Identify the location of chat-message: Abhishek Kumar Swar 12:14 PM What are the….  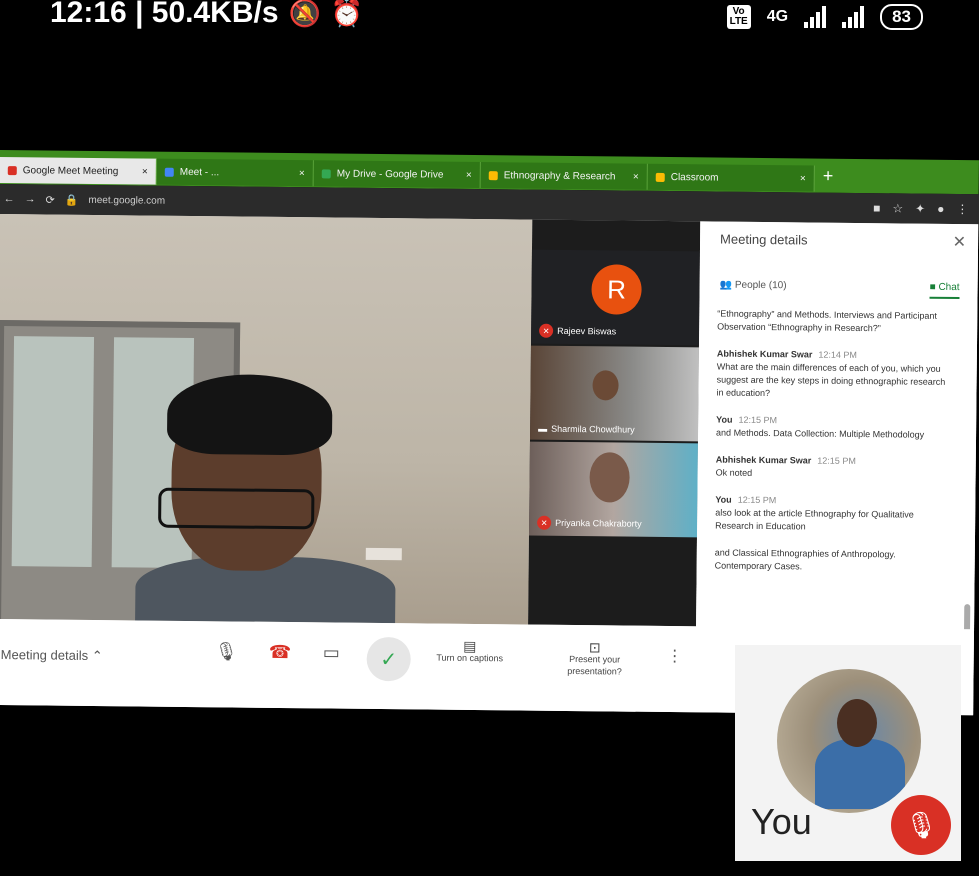
(834, 375).